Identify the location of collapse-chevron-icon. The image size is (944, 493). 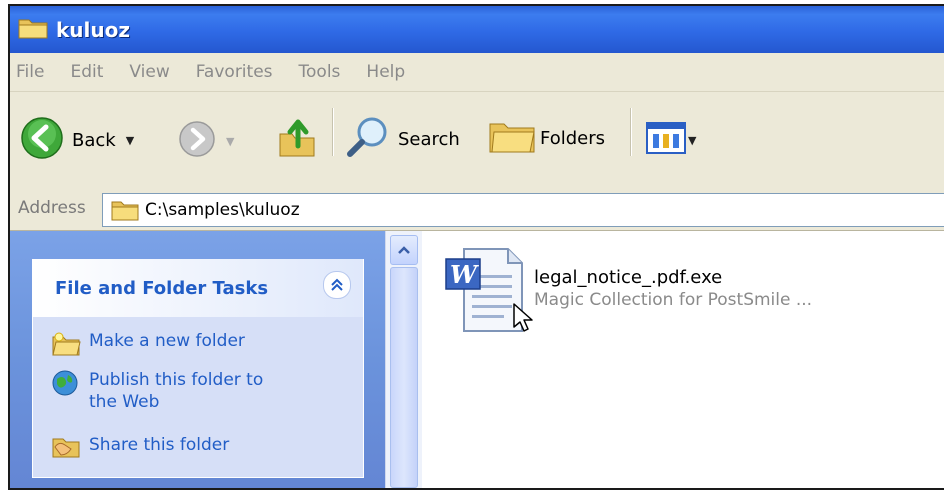
(337, 285).